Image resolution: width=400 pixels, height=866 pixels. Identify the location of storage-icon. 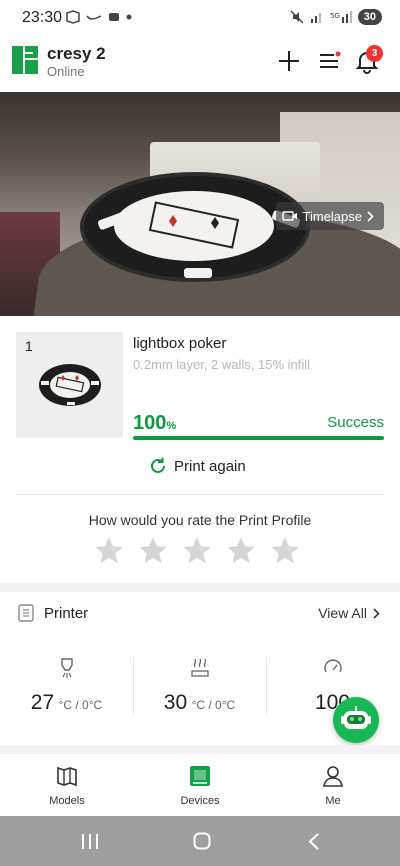
(114, 17).